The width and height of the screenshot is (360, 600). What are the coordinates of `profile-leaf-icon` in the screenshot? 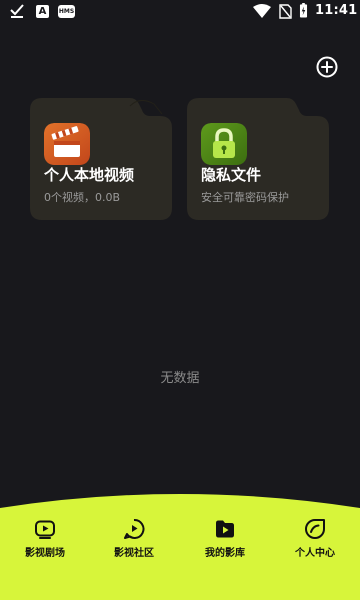 It's located at (315, 529).